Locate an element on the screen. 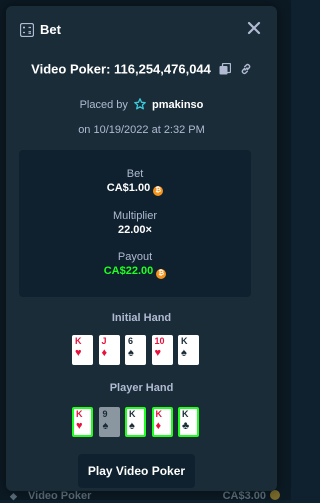 This screenshot has height=503, width=320. playing-card: 9 ♠ is located at coordinates (109, 422).